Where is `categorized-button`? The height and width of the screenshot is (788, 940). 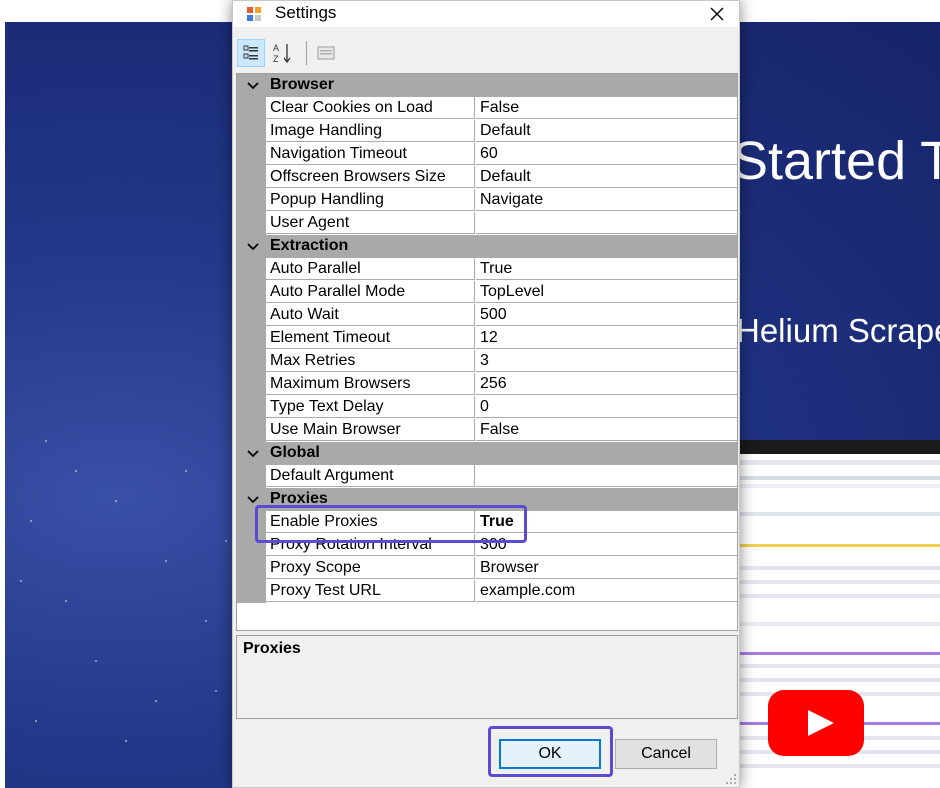
categorized-button is located at coordinates (251, 53).